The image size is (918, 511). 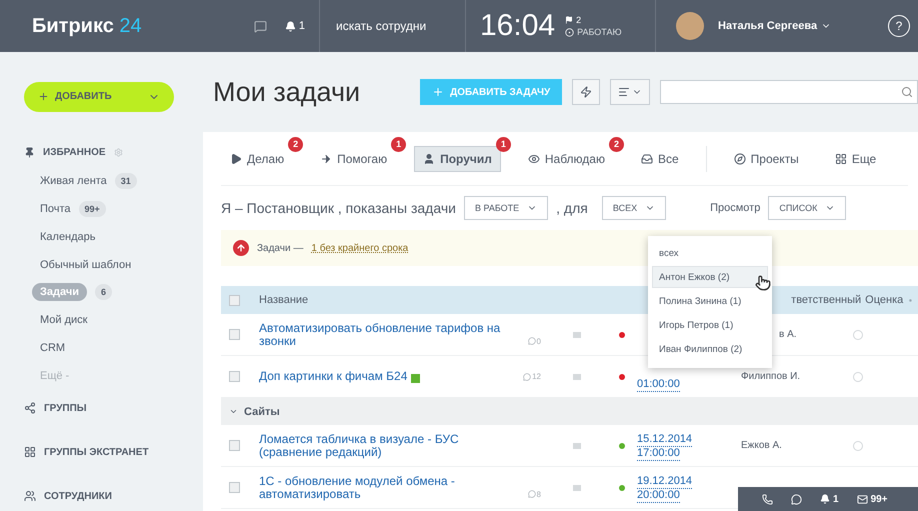 What do you see at coordinates (506, 208) in the screenshot?
I see `status-select: В РАБОТЕ` at bounding box center [506, 208].